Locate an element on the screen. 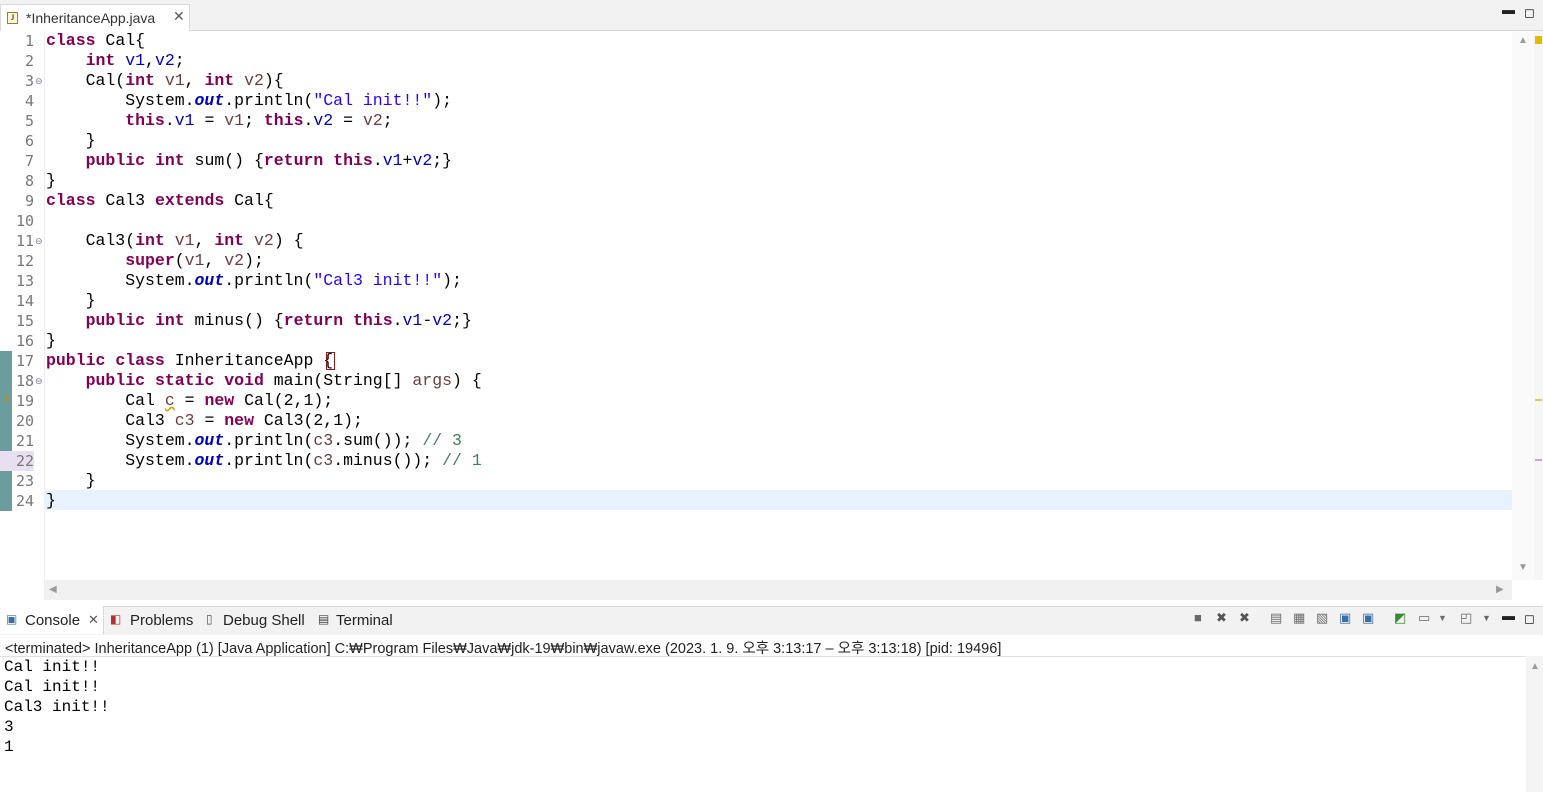 This screenshot has height=793, width=1543. scroll-lock-icon: ▦ is located at coordinates (1299, 618).